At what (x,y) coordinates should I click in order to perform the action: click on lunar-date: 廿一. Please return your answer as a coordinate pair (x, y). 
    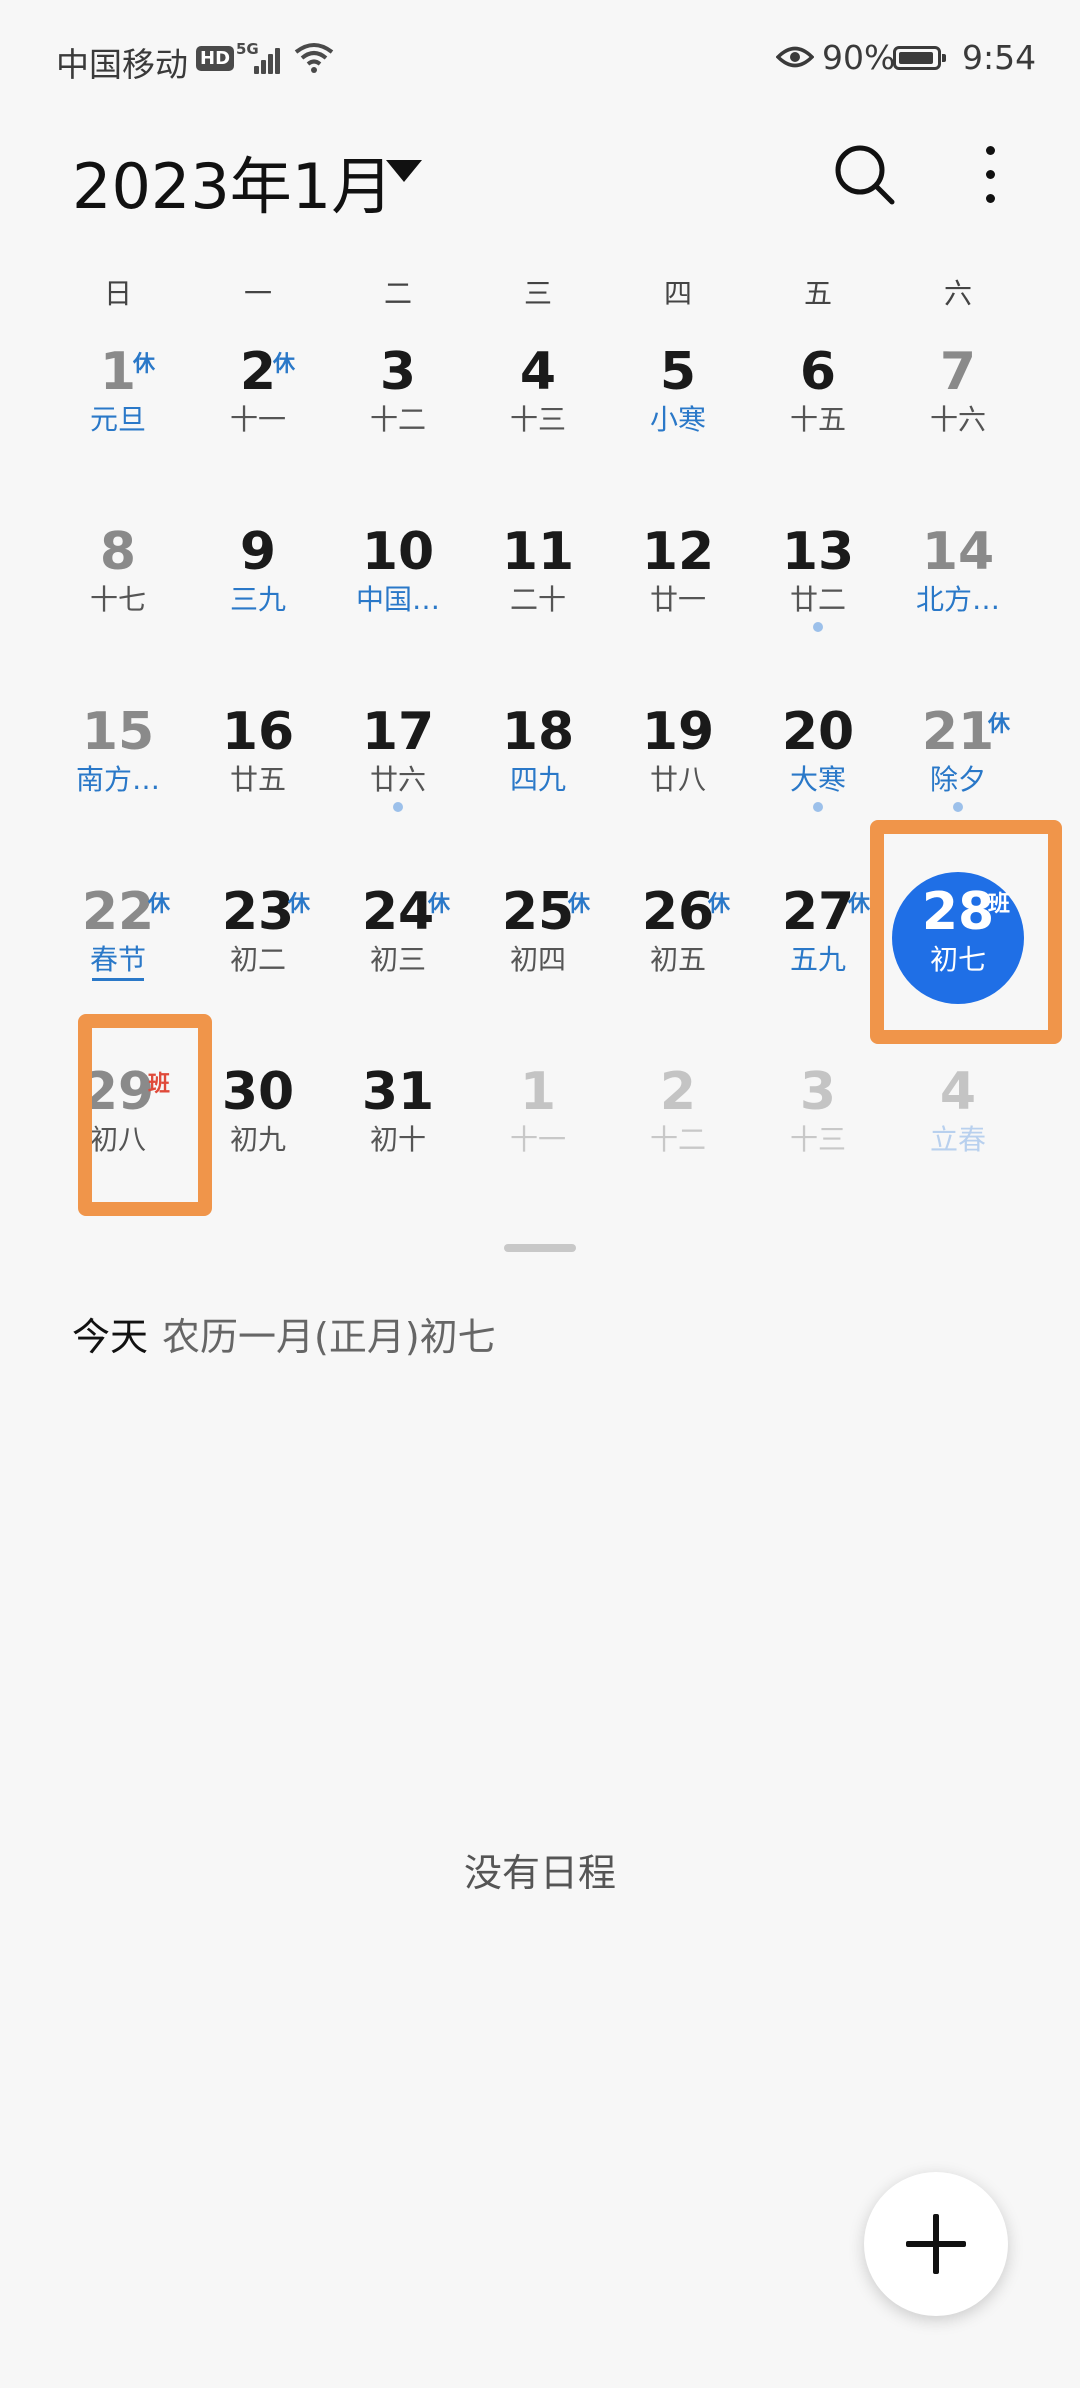
    Looking at the image, I should click on (677, 599).